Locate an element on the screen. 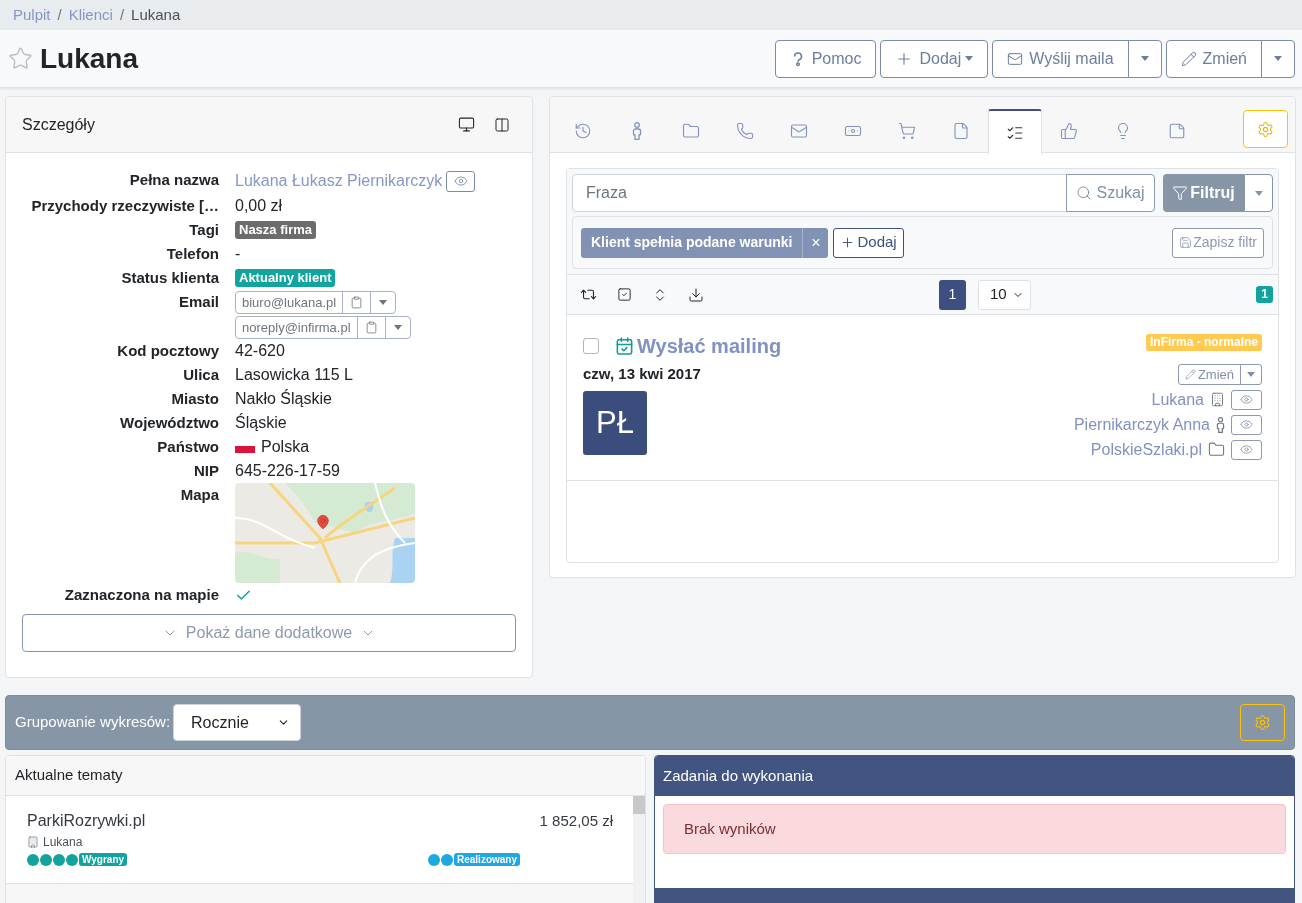 The height and width of the screenshot is (903, 1302). card-title: Szczegóły is located at coordinates (58, 124).